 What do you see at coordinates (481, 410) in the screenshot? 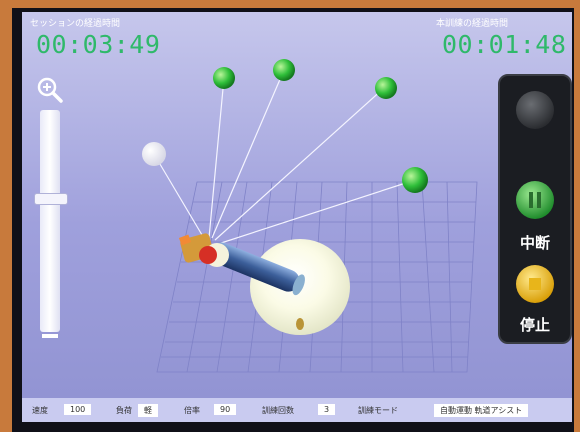
I see `mode-value: 自動運動 軌道アシスト` at bounding box center [481, 410].